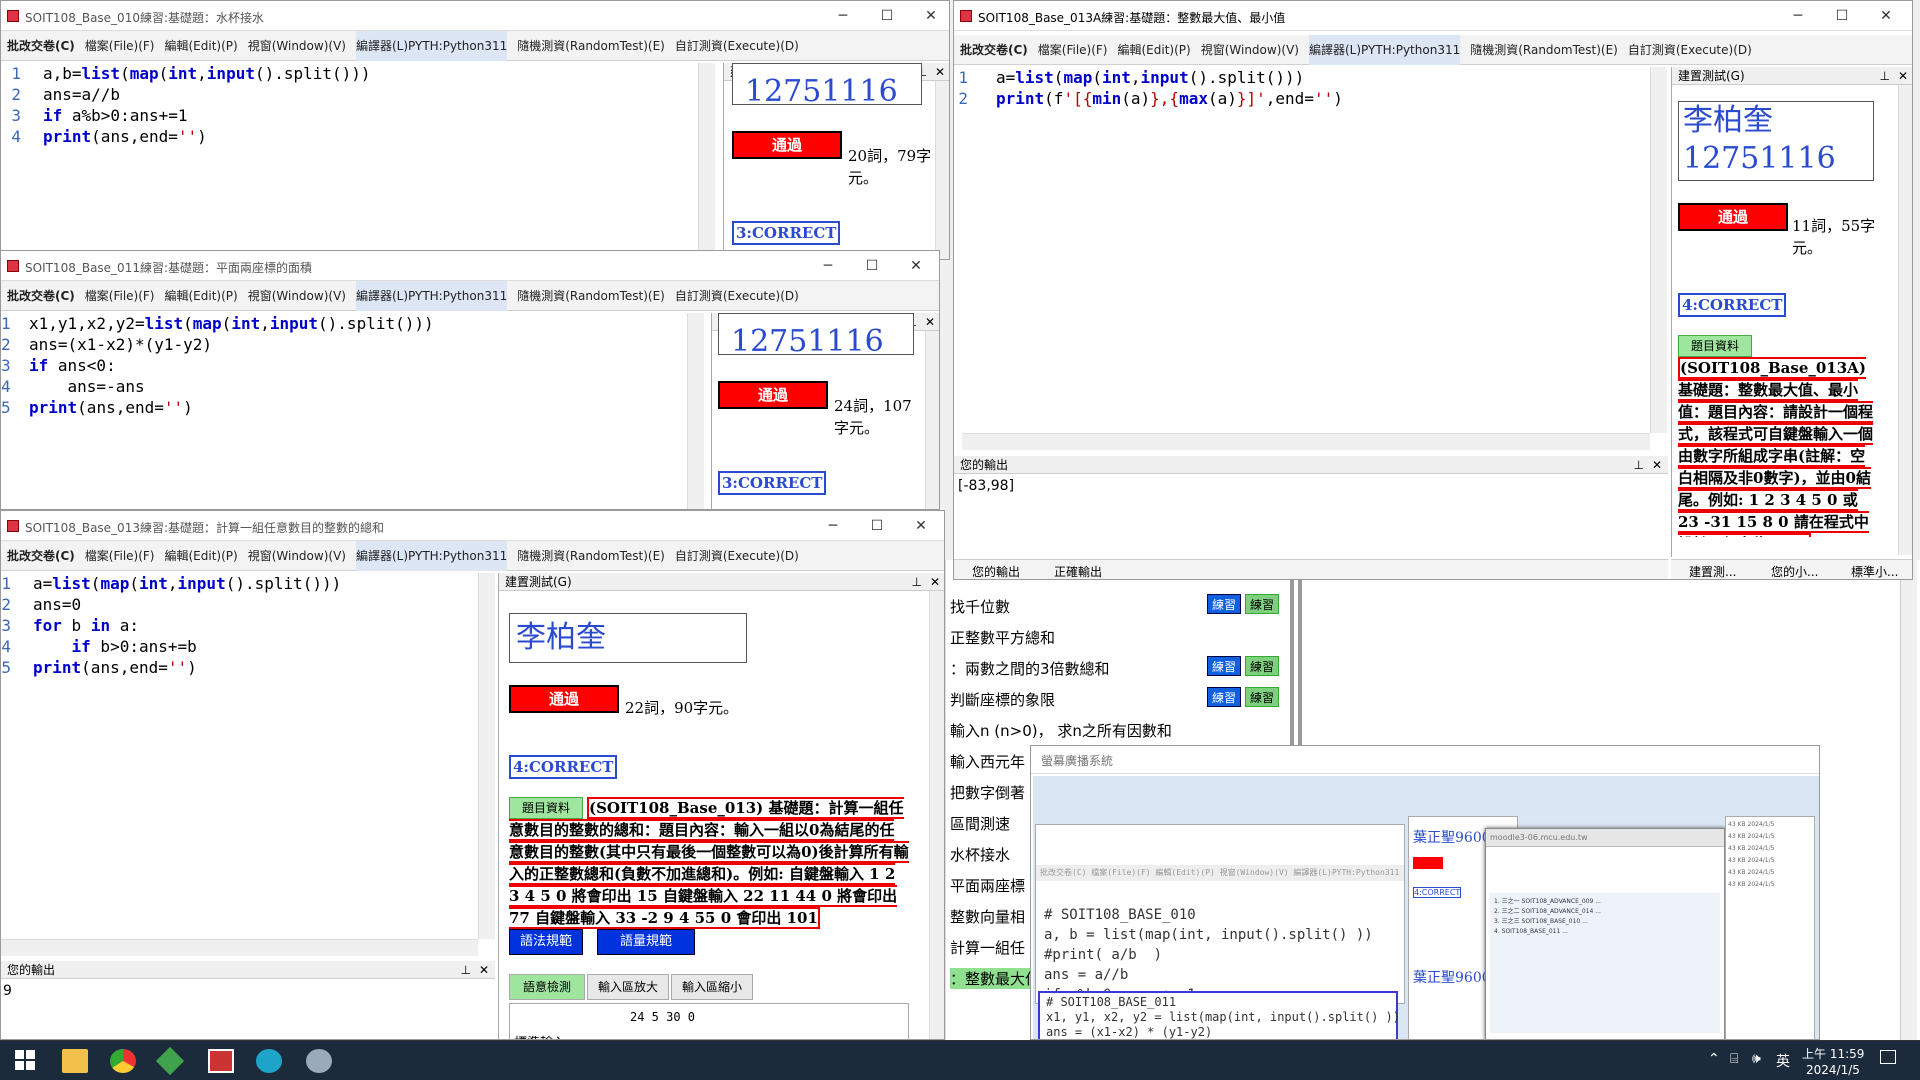 The image size is (1920, 1080). What do you see at coordinates (646, 942) in the screenshot?
I see `volume-rules-button: 語量規範` at bounding box center [646, 942].